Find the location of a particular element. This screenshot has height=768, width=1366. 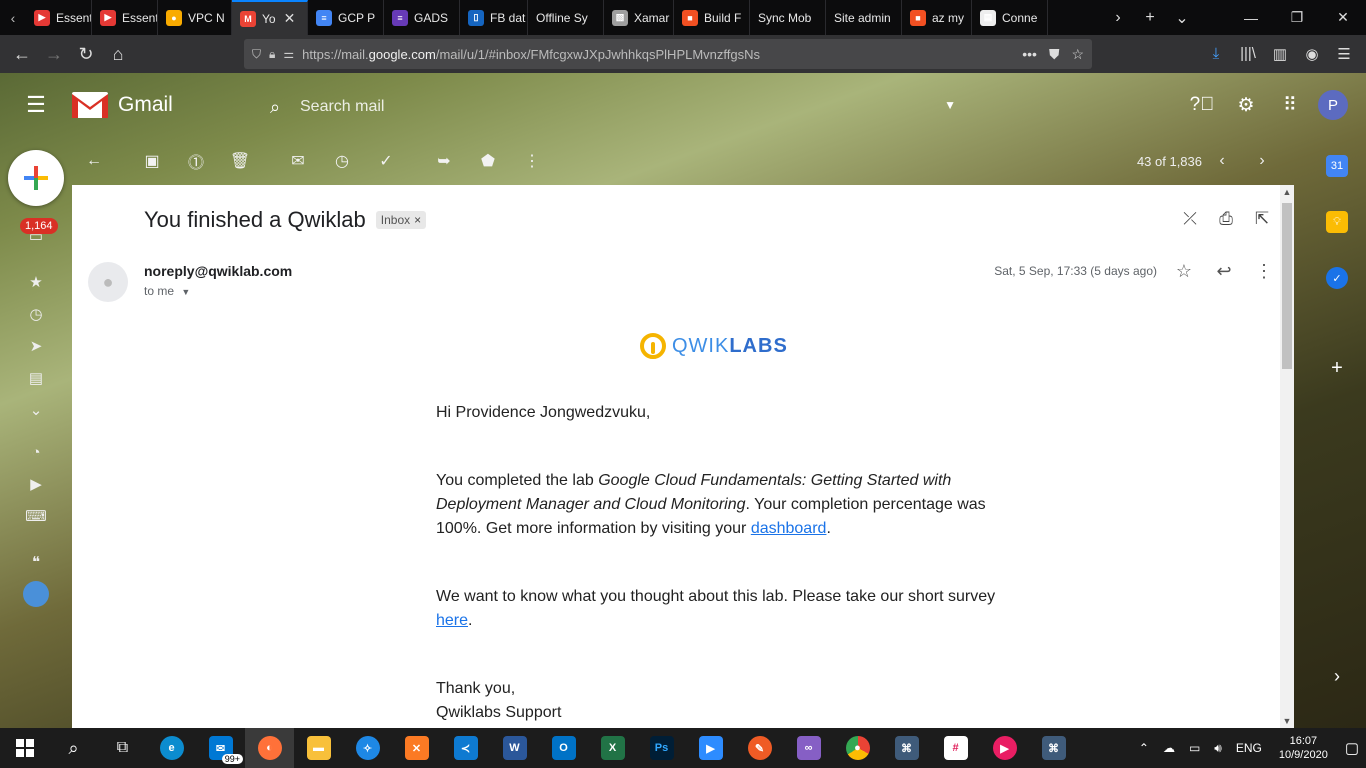

browser-tab: ▯ FB dat is located at coordinates (494, 17).